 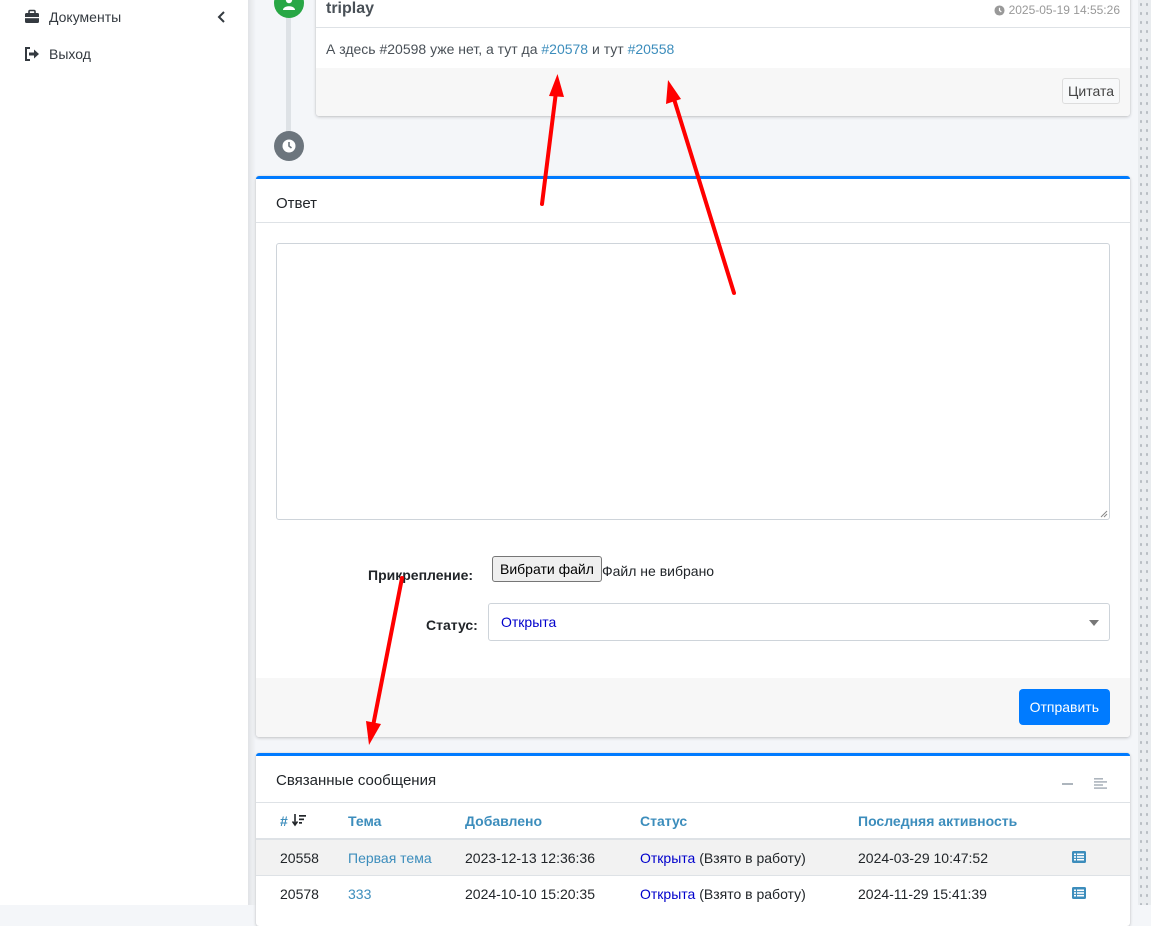 I want to click on briefcase-icon, so click(x=32, y=16).